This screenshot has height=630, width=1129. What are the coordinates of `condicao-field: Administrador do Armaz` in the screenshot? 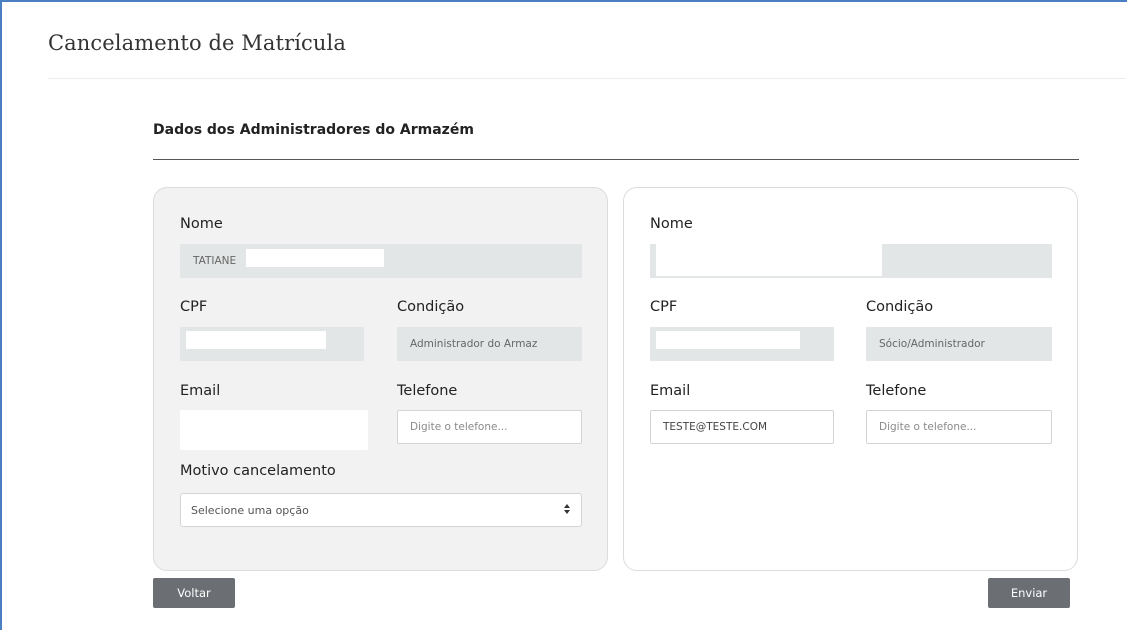 It's located at (489, 344).